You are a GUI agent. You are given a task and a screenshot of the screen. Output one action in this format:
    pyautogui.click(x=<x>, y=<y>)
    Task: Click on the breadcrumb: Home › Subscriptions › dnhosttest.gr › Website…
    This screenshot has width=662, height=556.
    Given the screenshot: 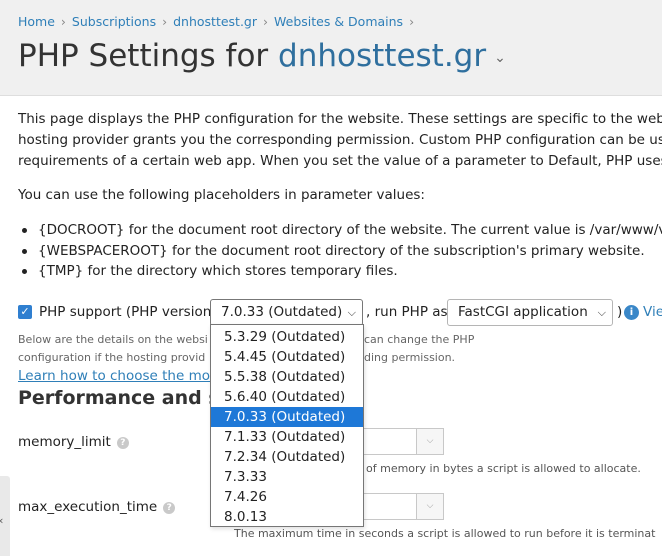 What is the action you would take?
    pyautogui.click(x=219, y=21)
    